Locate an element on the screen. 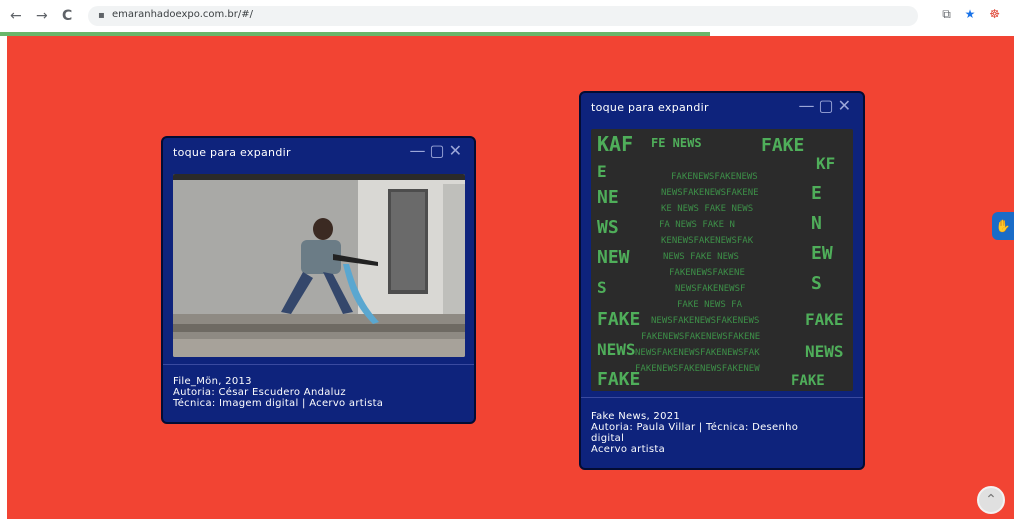 The width and height of the screenshot is (1014, 519). browser-toolbar: ← → C ▪ emaranhadoexpo.com.br/#/ ⧉ ★ ☸ is located at coordinates (507, 16).